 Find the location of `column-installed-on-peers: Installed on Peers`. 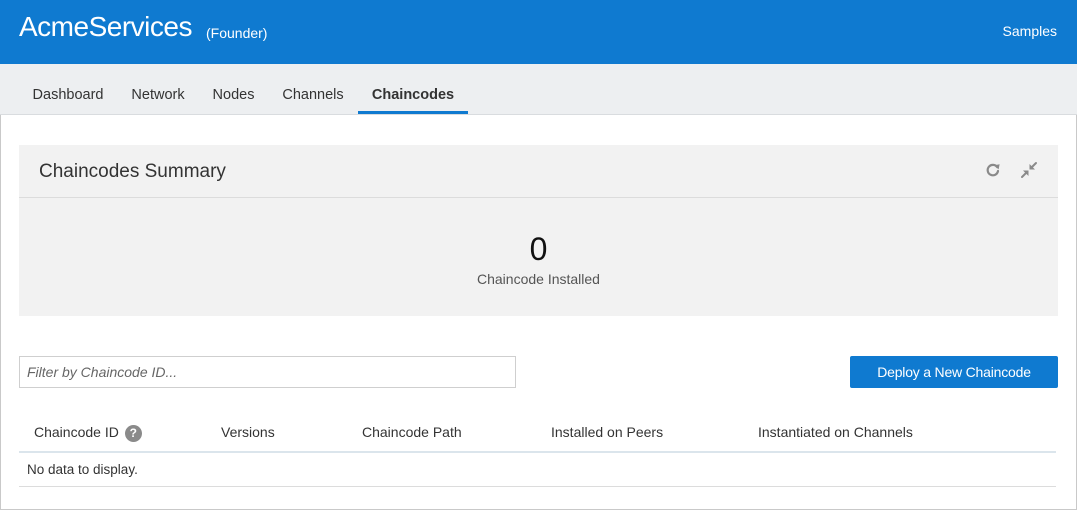

column-installed-on-peers: Installed on Peers is located at coordinates (607, 432).